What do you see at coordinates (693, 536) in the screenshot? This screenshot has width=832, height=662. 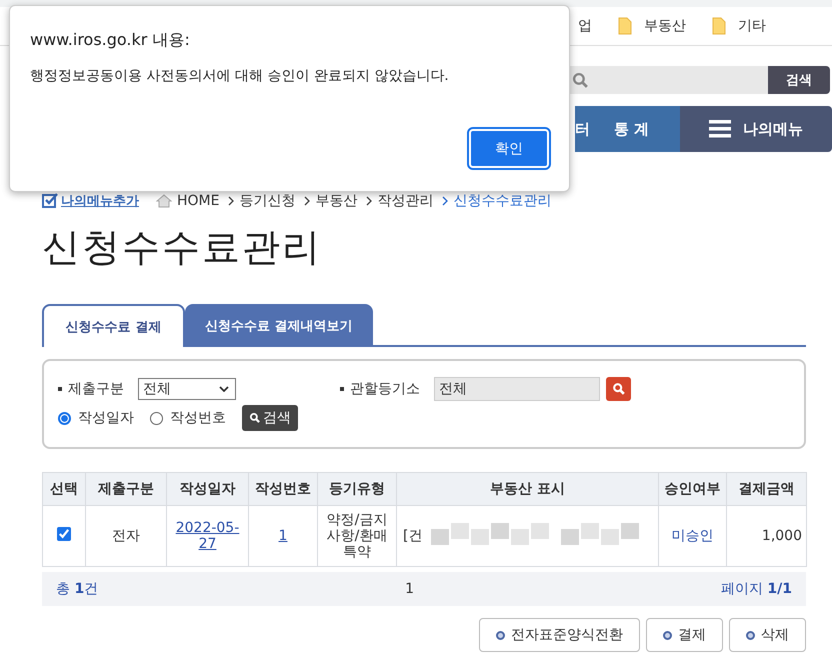 I see `approval-status: 미승인` at bounding box center [693, 536].